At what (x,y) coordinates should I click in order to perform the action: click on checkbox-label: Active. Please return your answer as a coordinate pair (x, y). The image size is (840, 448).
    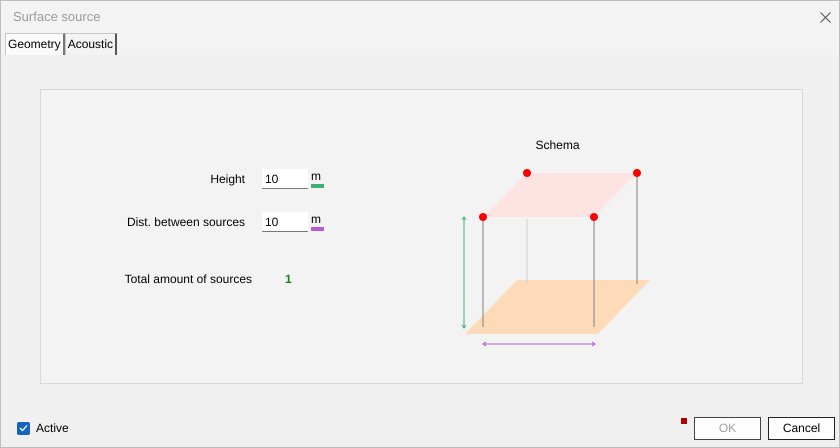
    Looking at the image, I should click on (52, 428).